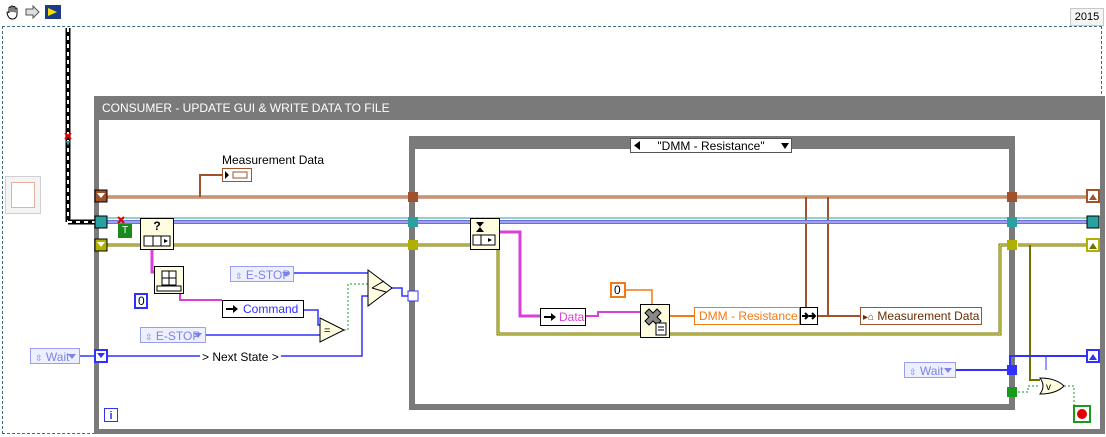  Describe the element at coordinates (173, 335) in the screenshot. I see `estop-enum-constant-2: ⇳ E-STOP` at that location.